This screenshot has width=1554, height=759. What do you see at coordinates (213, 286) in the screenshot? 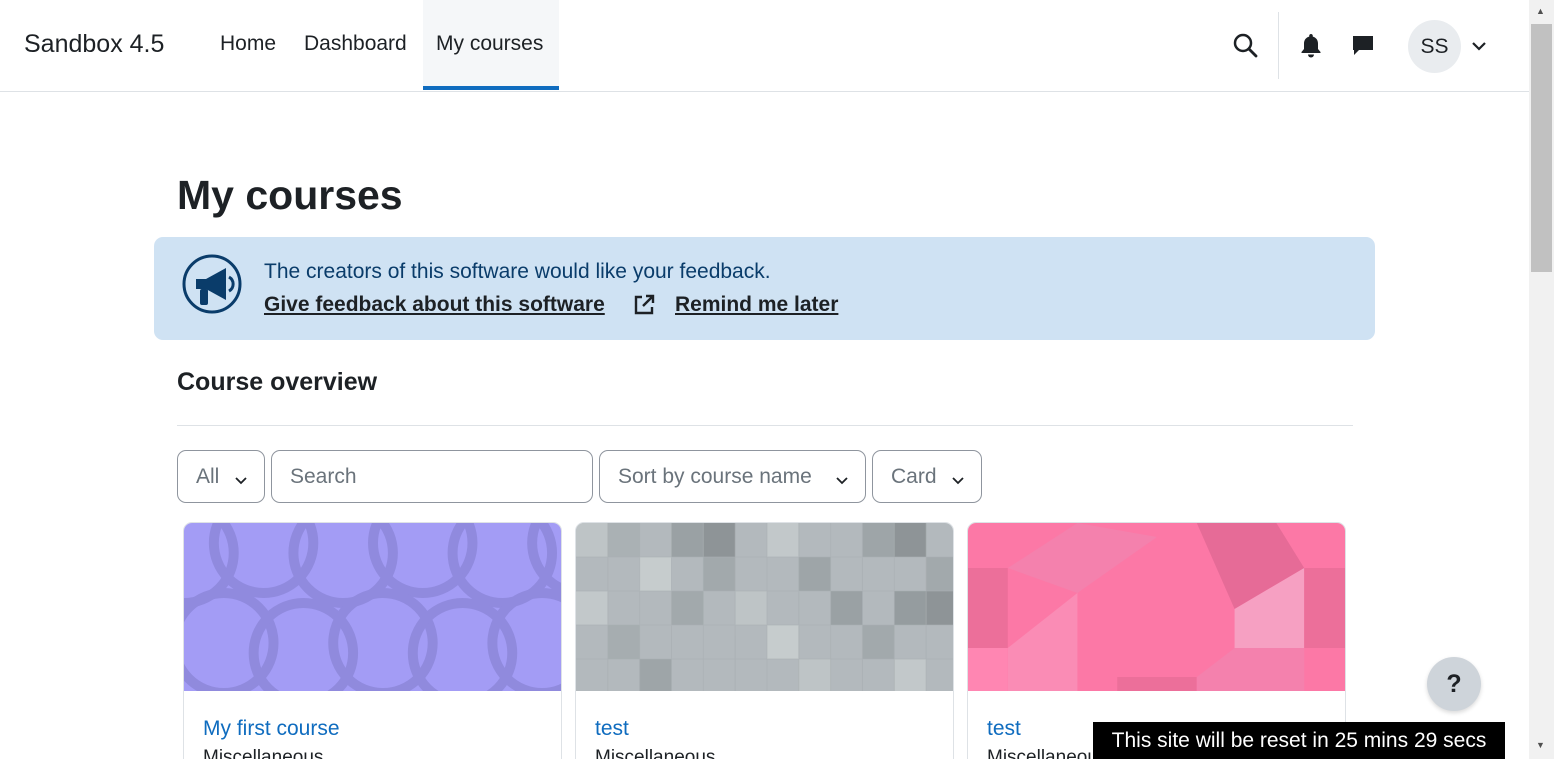
I see `megaphone-icon` at bounding box center [213, 286].